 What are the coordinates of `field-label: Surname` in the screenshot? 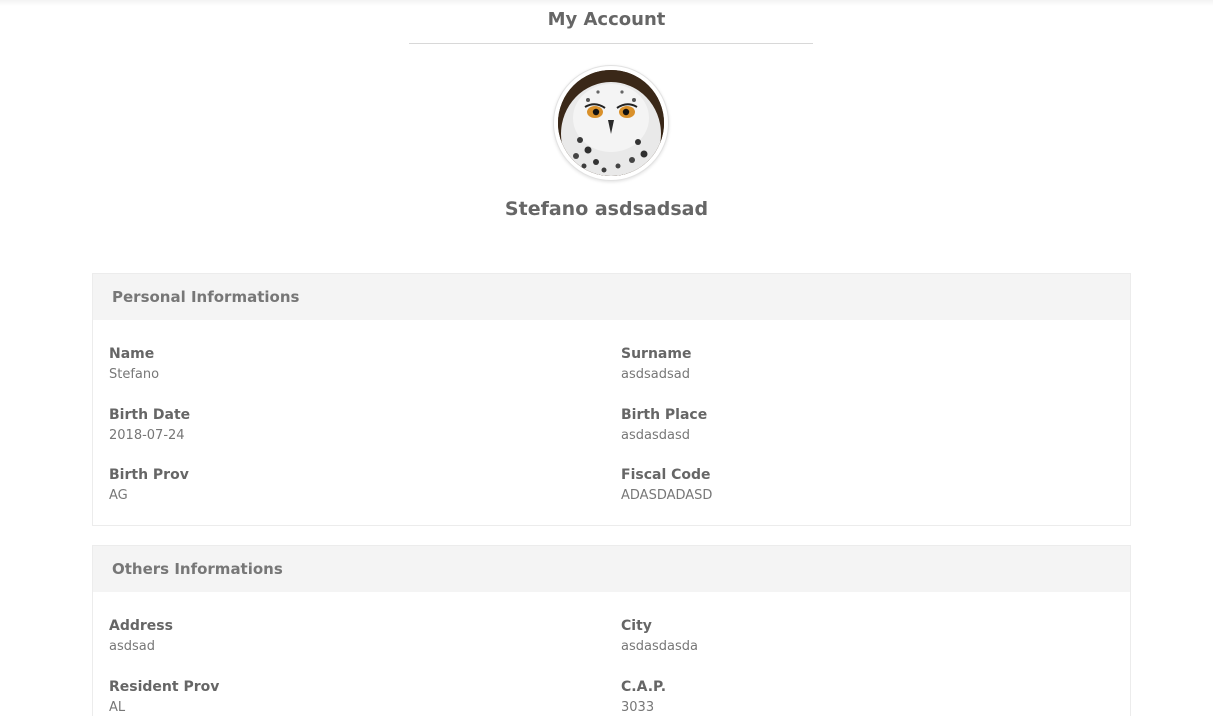 It's located at (656, 354).